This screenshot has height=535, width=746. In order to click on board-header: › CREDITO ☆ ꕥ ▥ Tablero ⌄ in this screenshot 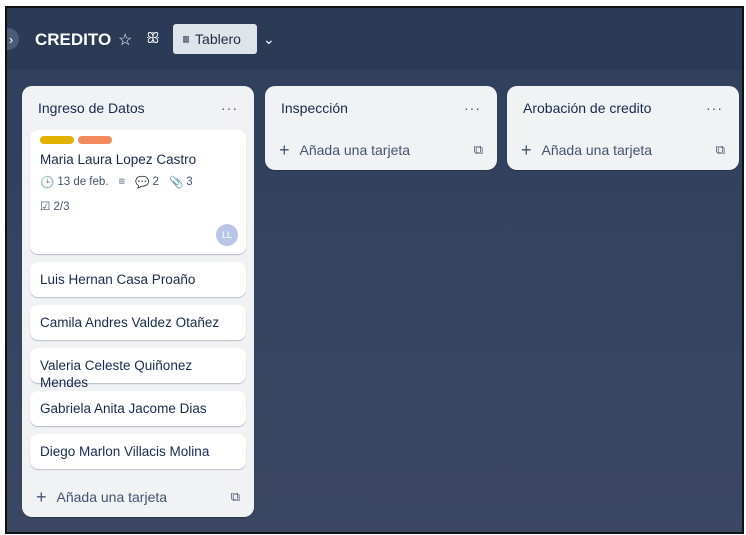, I will do `click(374, 39)`.